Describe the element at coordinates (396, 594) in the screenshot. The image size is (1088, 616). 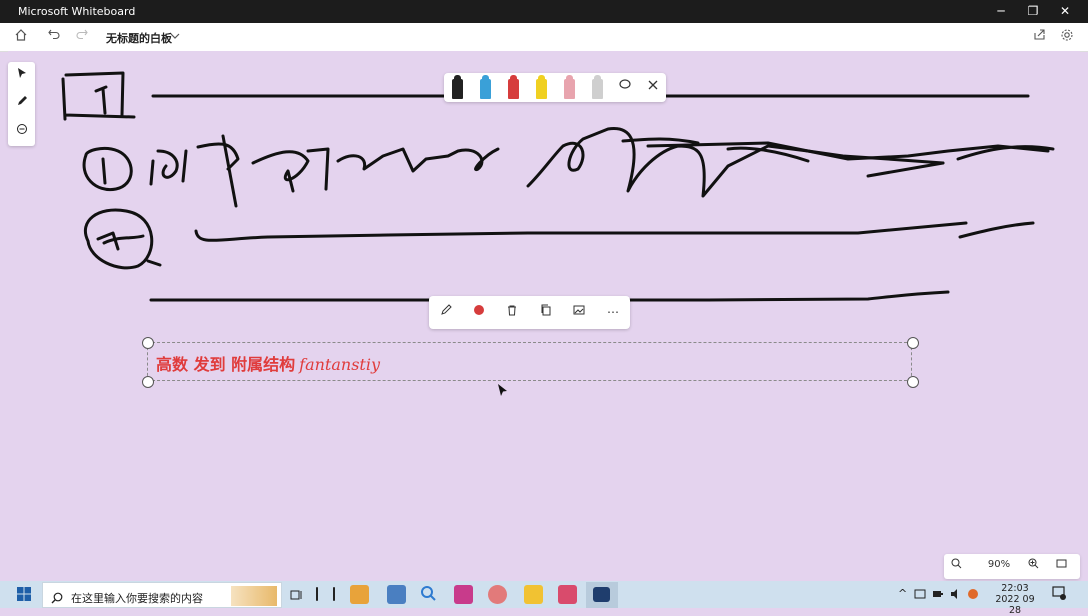
I see `taskbar-app-2-icon` at that location.